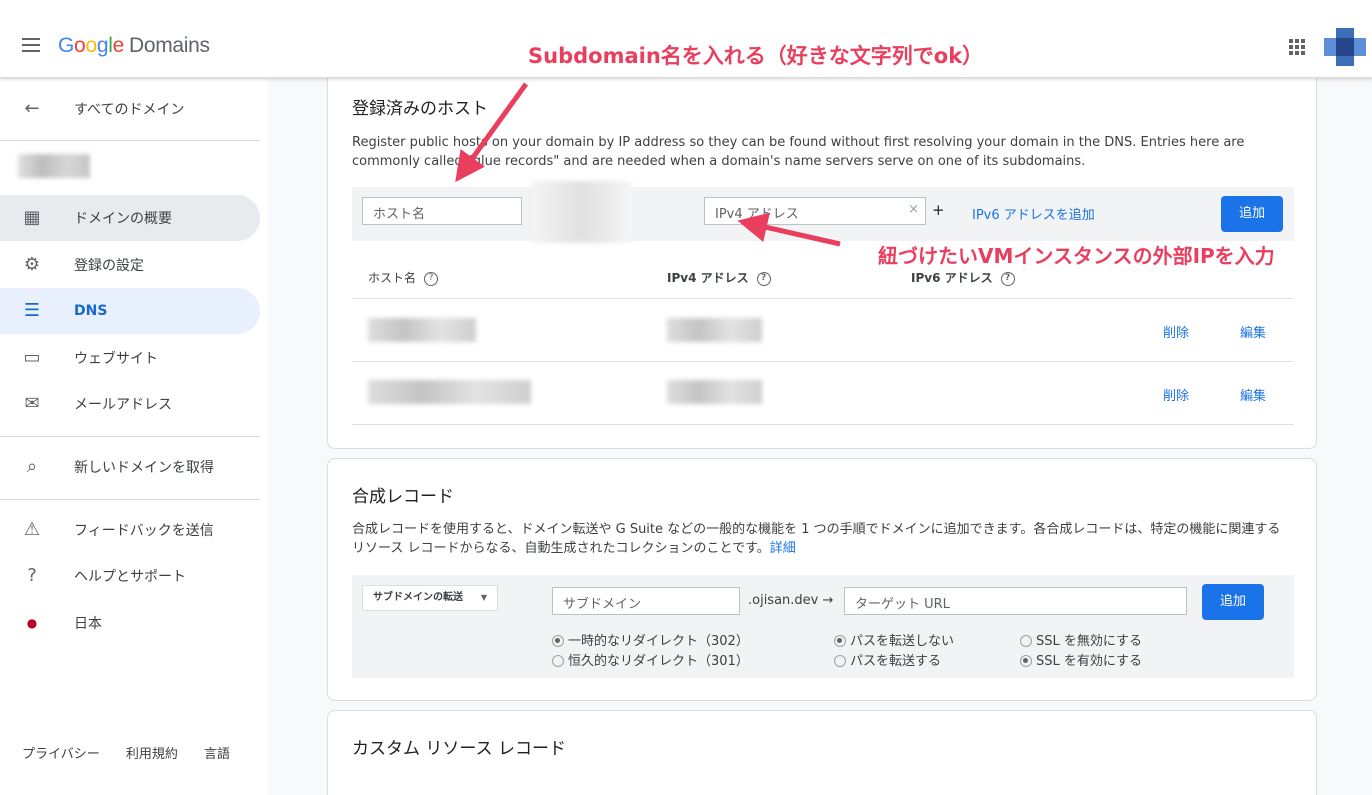  What do you see at coordinates (1076, 256) in the screenshot?
I see `annotation-right: 紐づけたいVMインスタンスの外部IPを入力` at bounding box center [1076, 256].